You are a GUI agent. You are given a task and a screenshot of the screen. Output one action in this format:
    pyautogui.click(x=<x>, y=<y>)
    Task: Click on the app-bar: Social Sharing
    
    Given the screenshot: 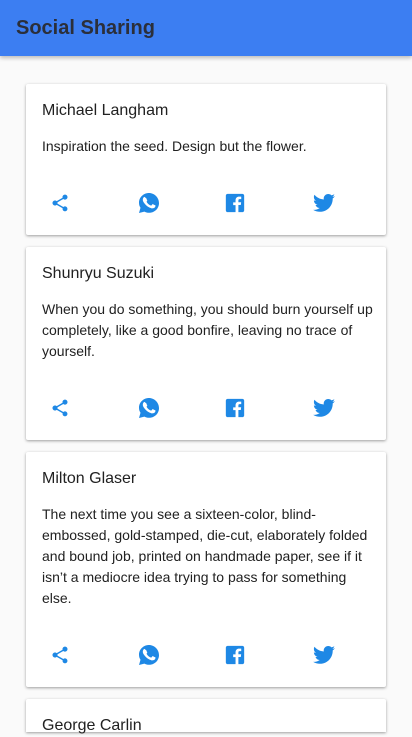 What is the action you would take?
    pyautogui.click(x=206, y=28)
    